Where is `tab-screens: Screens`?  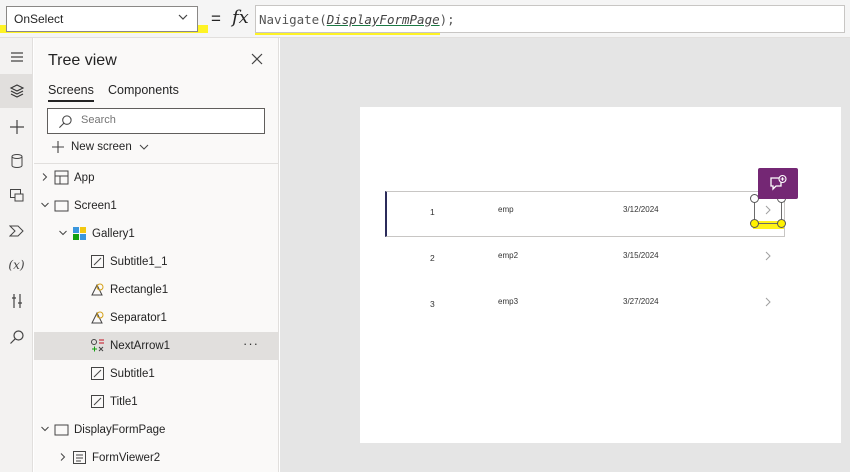
tab-screens: Screens is located at coordinates (71, 92).